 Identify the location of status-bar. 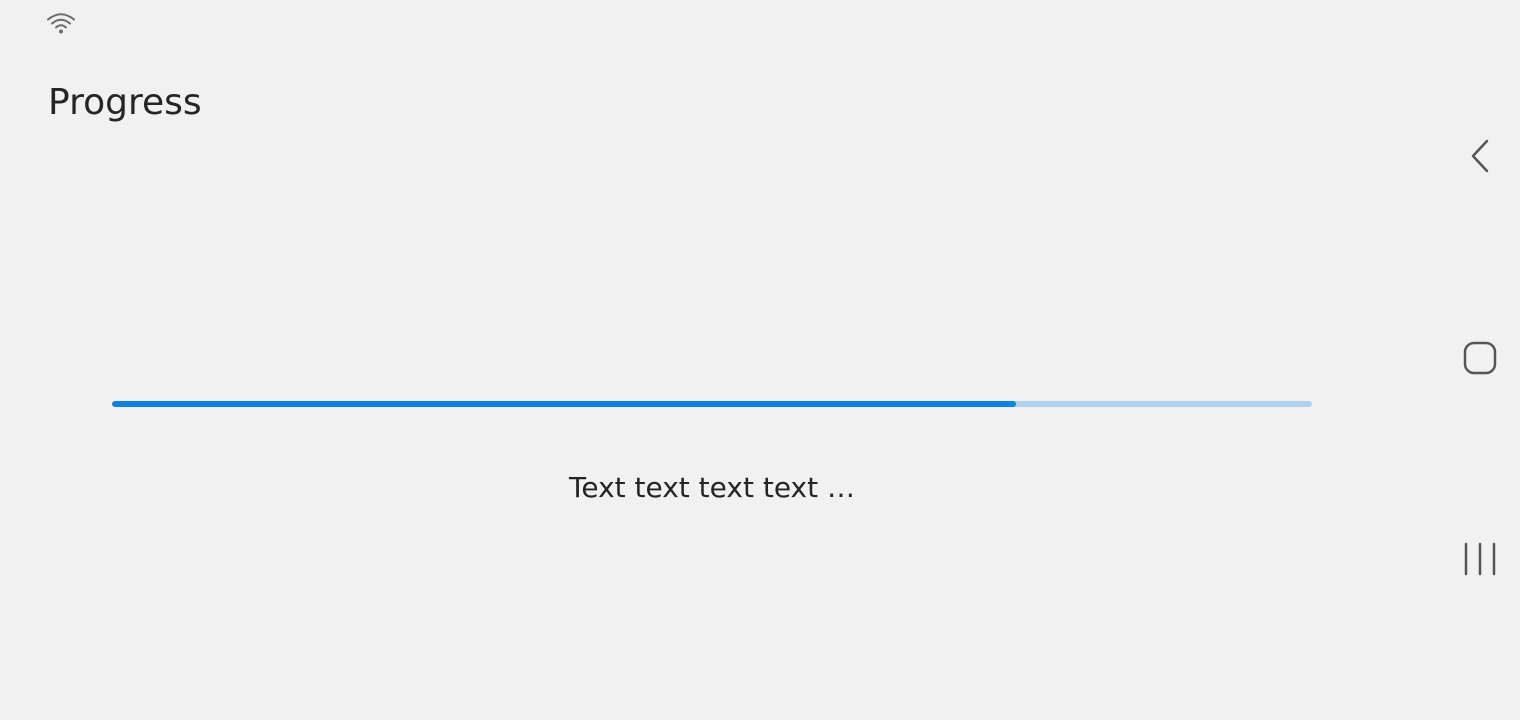
(720, 22).